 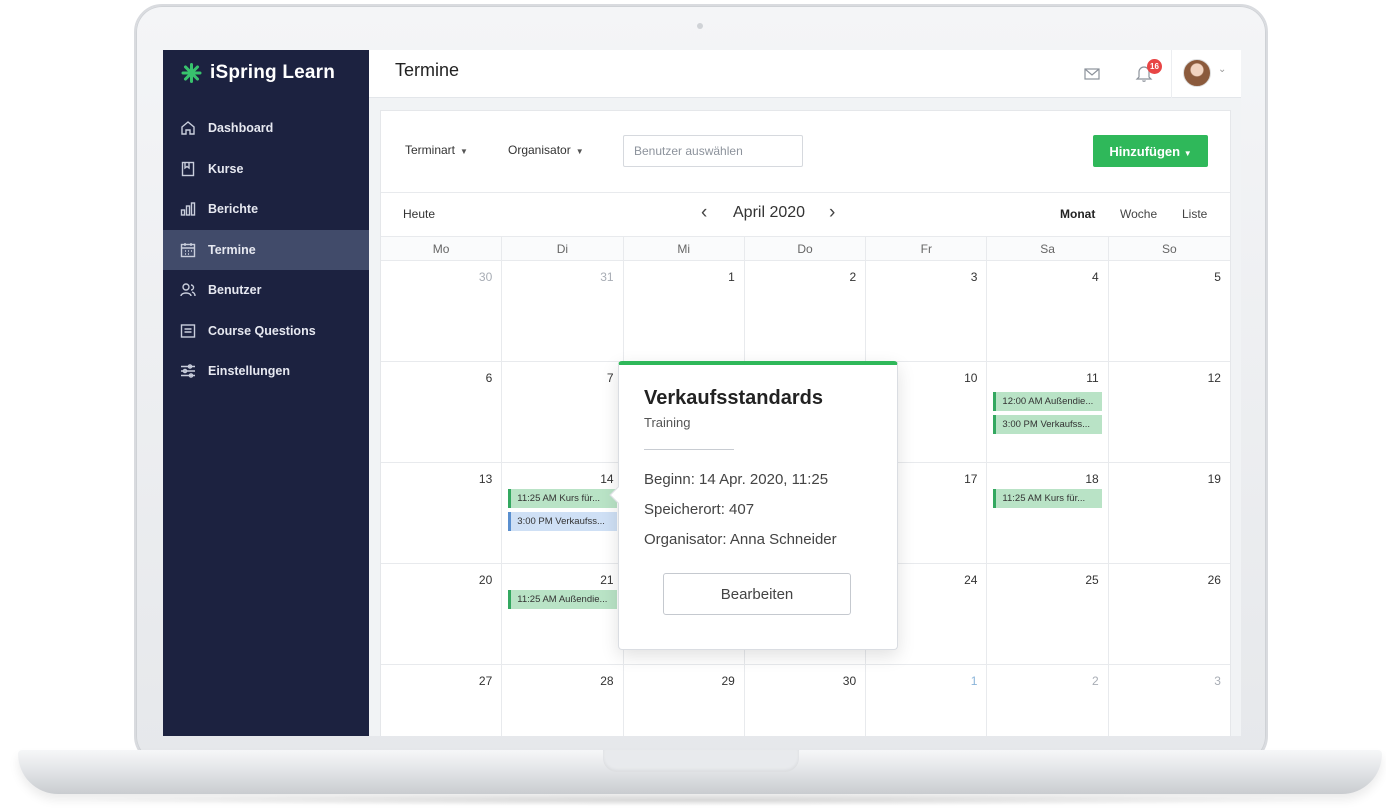 What do you see at coordinates (1095, 681) in the screenshot?
I see `day-number: 2` at bounding box center [1095, 681].